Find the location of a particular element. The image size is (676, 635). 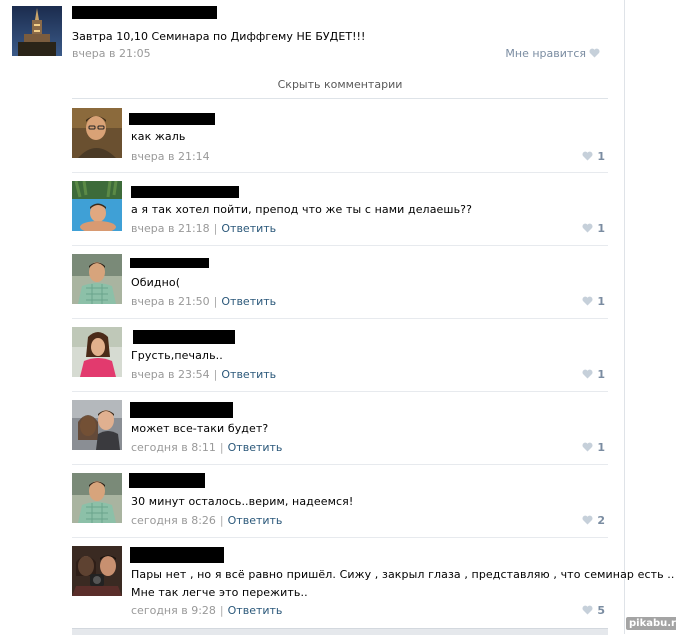

comment-timestamp: вчера в 21:14 is located at coordinates (170, 156).